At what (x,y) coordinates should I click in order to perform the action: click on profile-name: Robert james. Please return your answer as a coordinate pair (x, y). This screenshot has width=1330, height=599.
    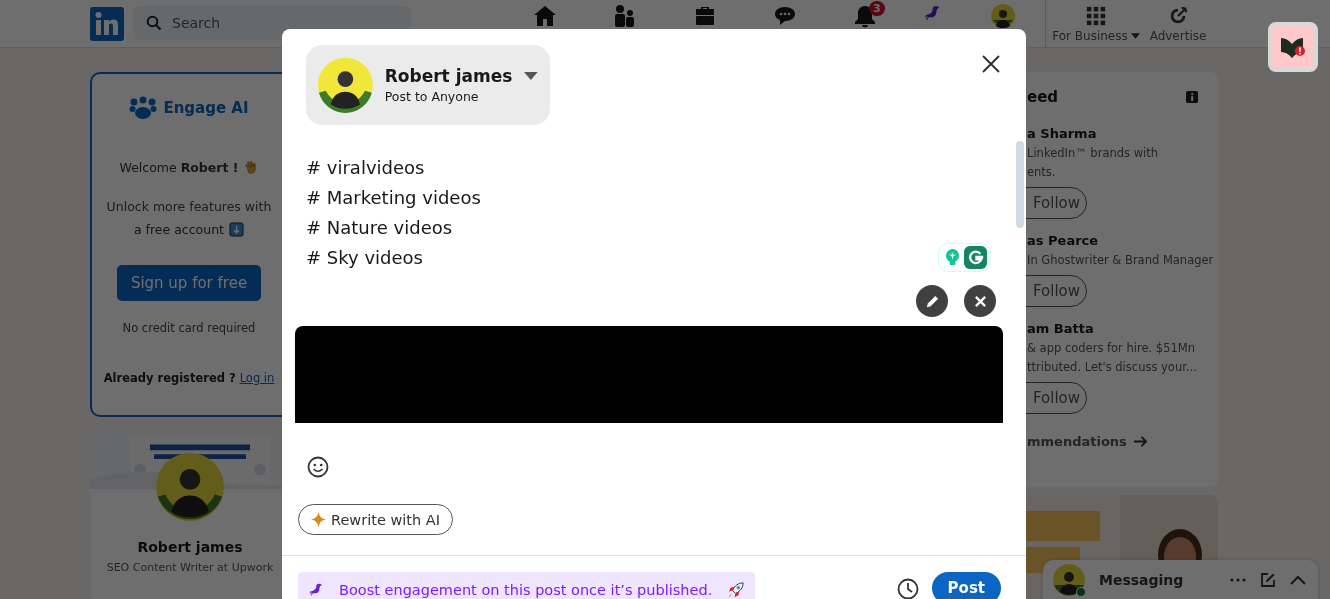
    Looking at the image, I should click on (190, 547).